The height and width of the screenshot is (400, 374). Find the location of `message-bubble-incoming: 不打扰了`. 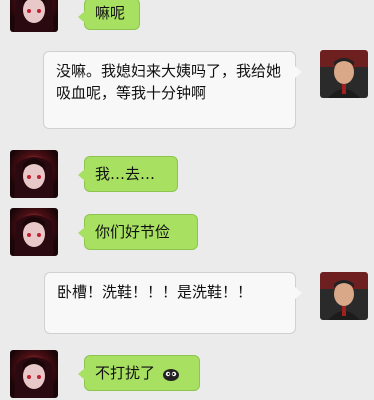

message-bubble-incoming: 不打扰了 is located at coordinates (139, 373).